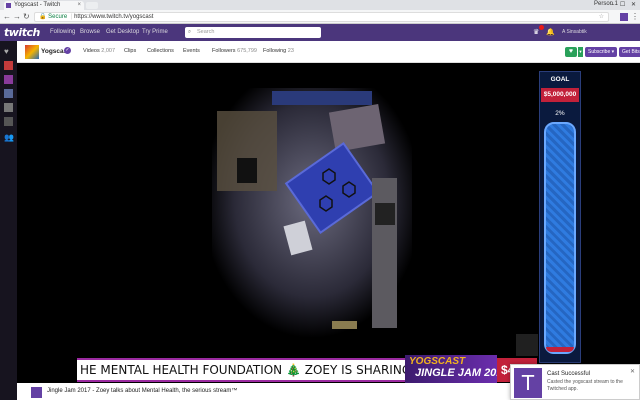  Describe the element at coordinates (541, 27) in the screenshot. I see `notification-badge` at that location.